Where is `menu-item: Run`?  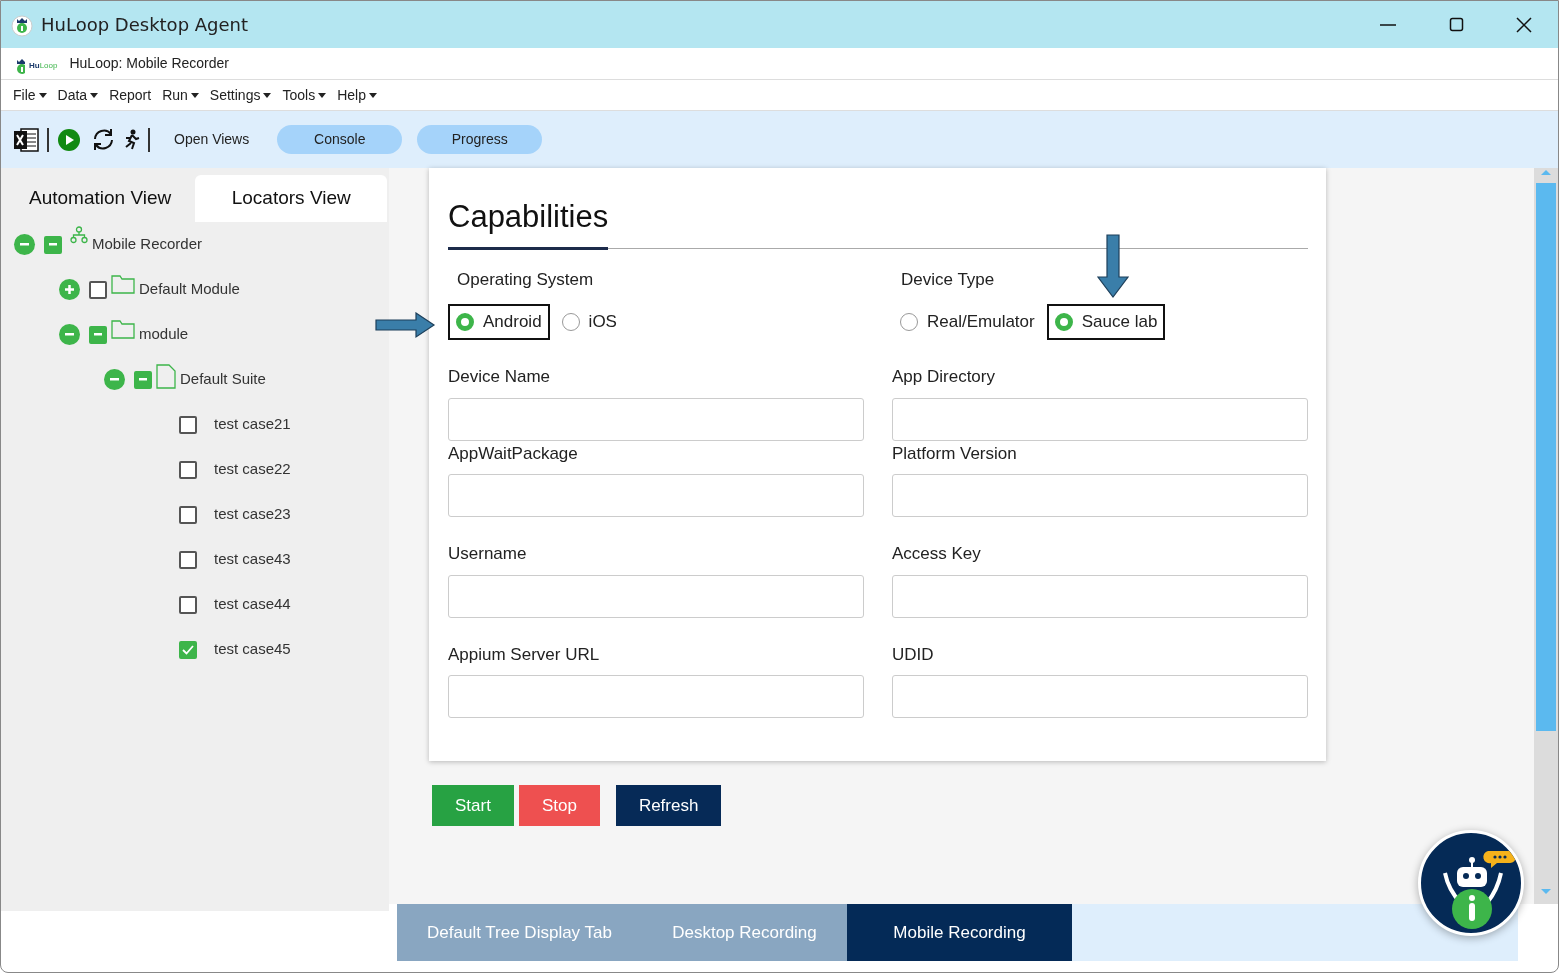 menu-item: Run is located at coordinates (180, 95).